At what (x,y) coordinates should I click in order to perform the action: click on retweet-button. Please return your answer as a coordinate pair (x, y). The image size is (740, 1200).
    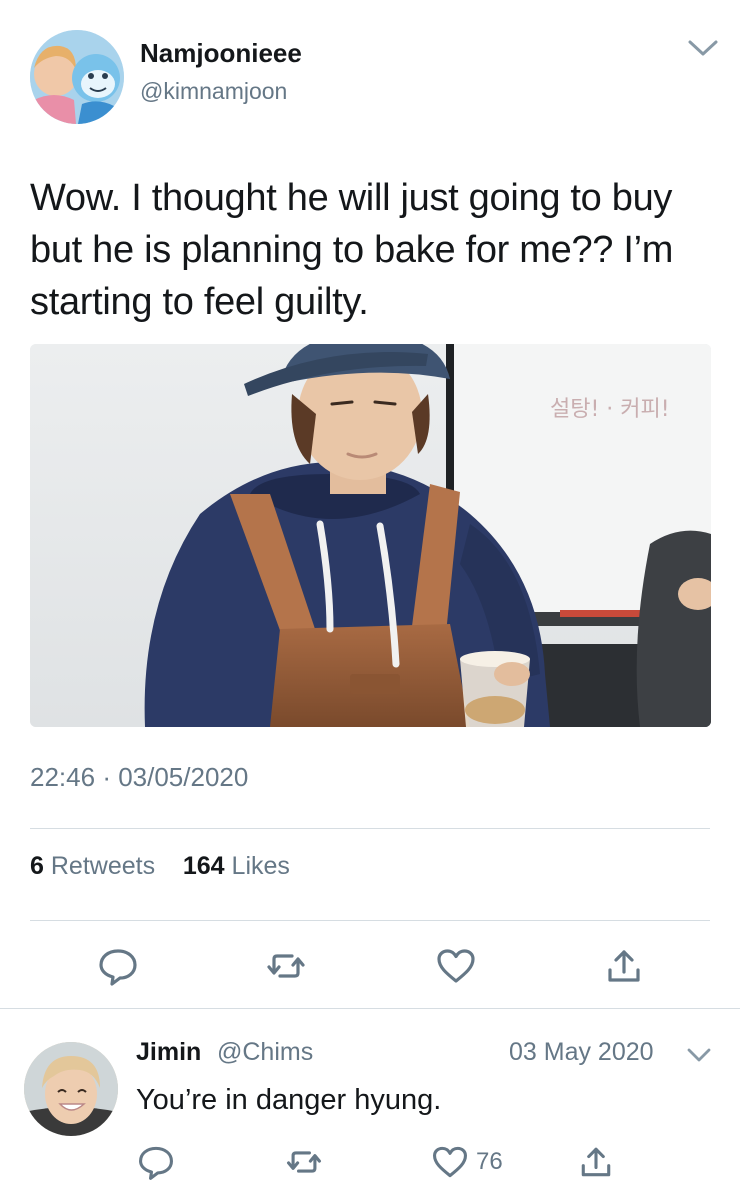
    Looking at the image, I should click on (286, 966).